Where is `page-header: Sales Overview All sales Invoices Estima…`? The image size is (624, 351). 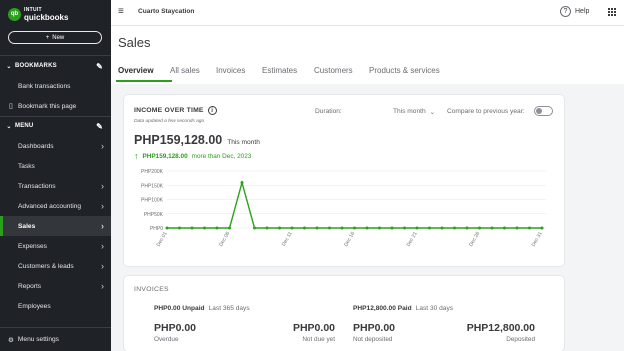
page-header: Sales Overview All sales Invoices Estima… is located at coordinates (367, 55).